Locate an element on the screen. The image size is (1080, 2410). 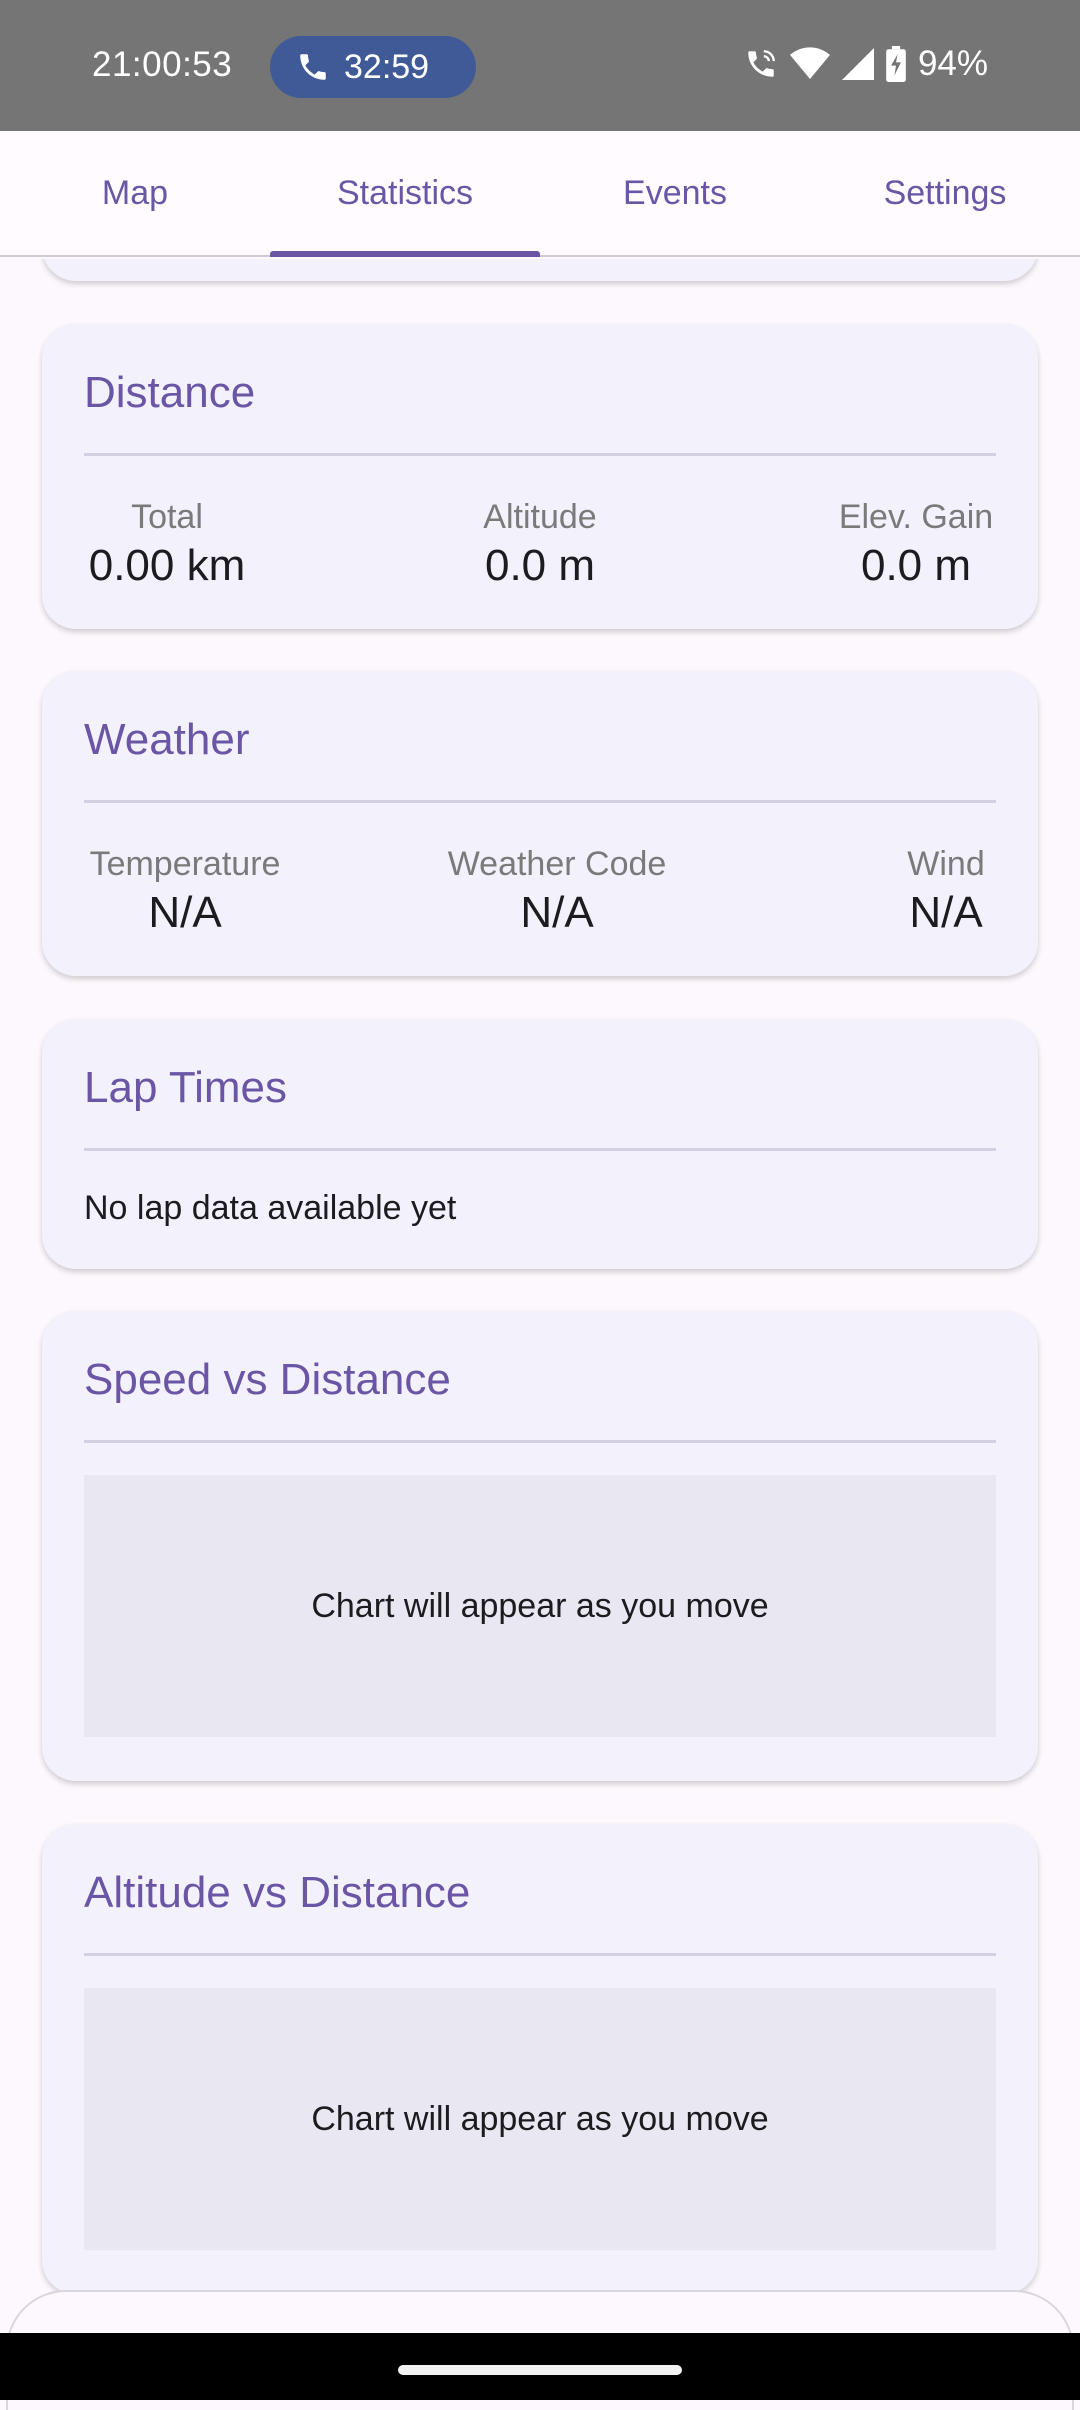
stat-total: Total 0.00 km is located at coordinates (167, 544).